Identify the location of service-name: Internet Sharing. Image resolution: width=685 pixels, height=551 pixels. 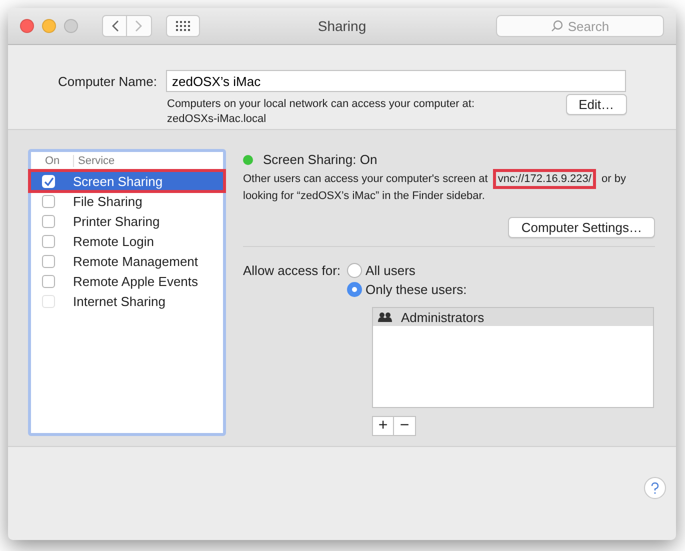
(119, 301).